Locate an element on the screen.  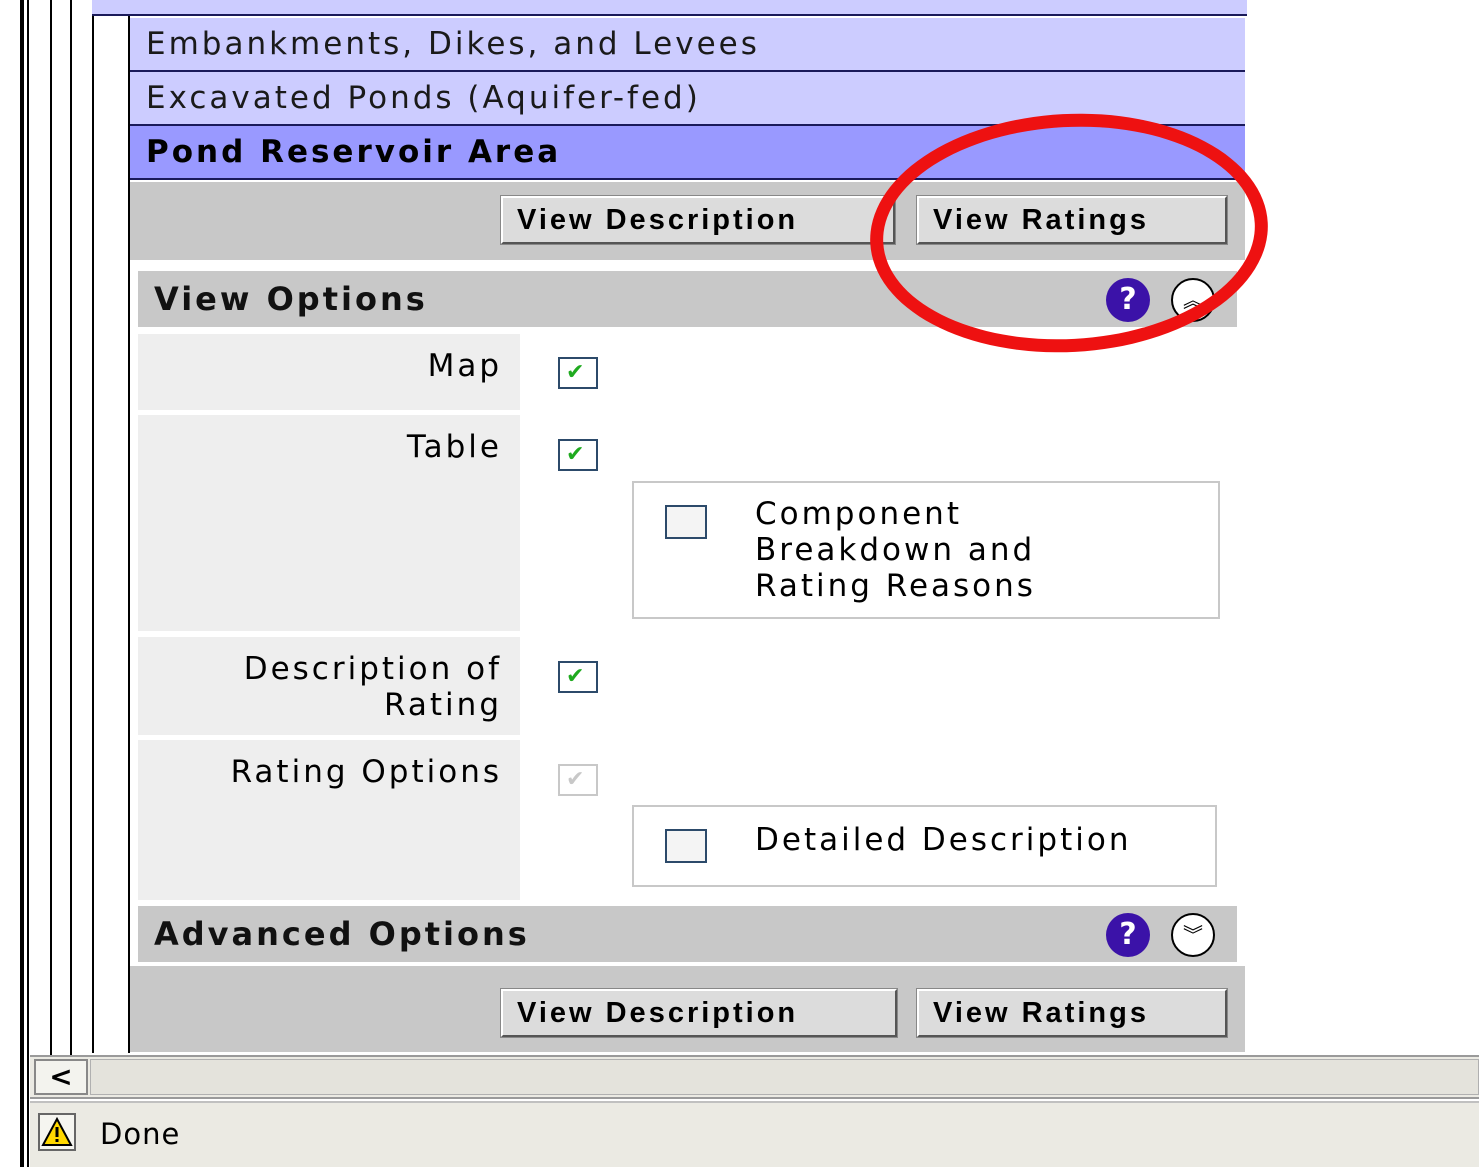
status-bar is located at coordinates (754, 1134).